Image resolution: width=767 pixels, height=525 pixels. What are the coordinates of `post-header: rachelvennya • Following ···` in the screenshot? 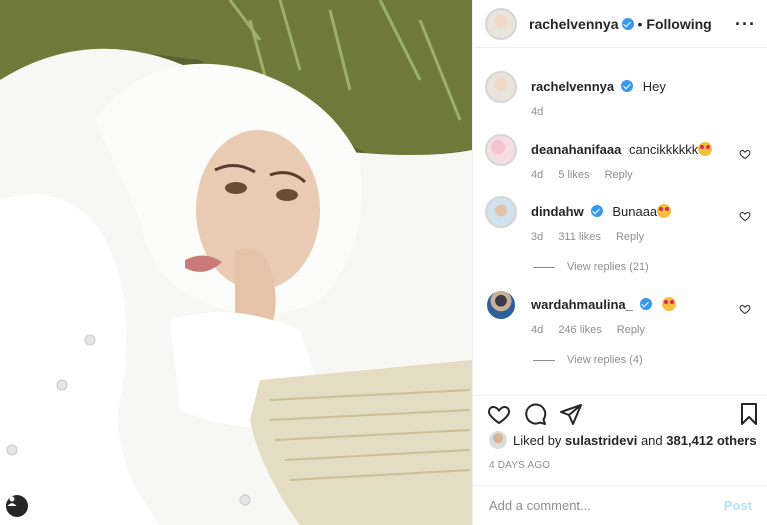 It's located at (620, 24).